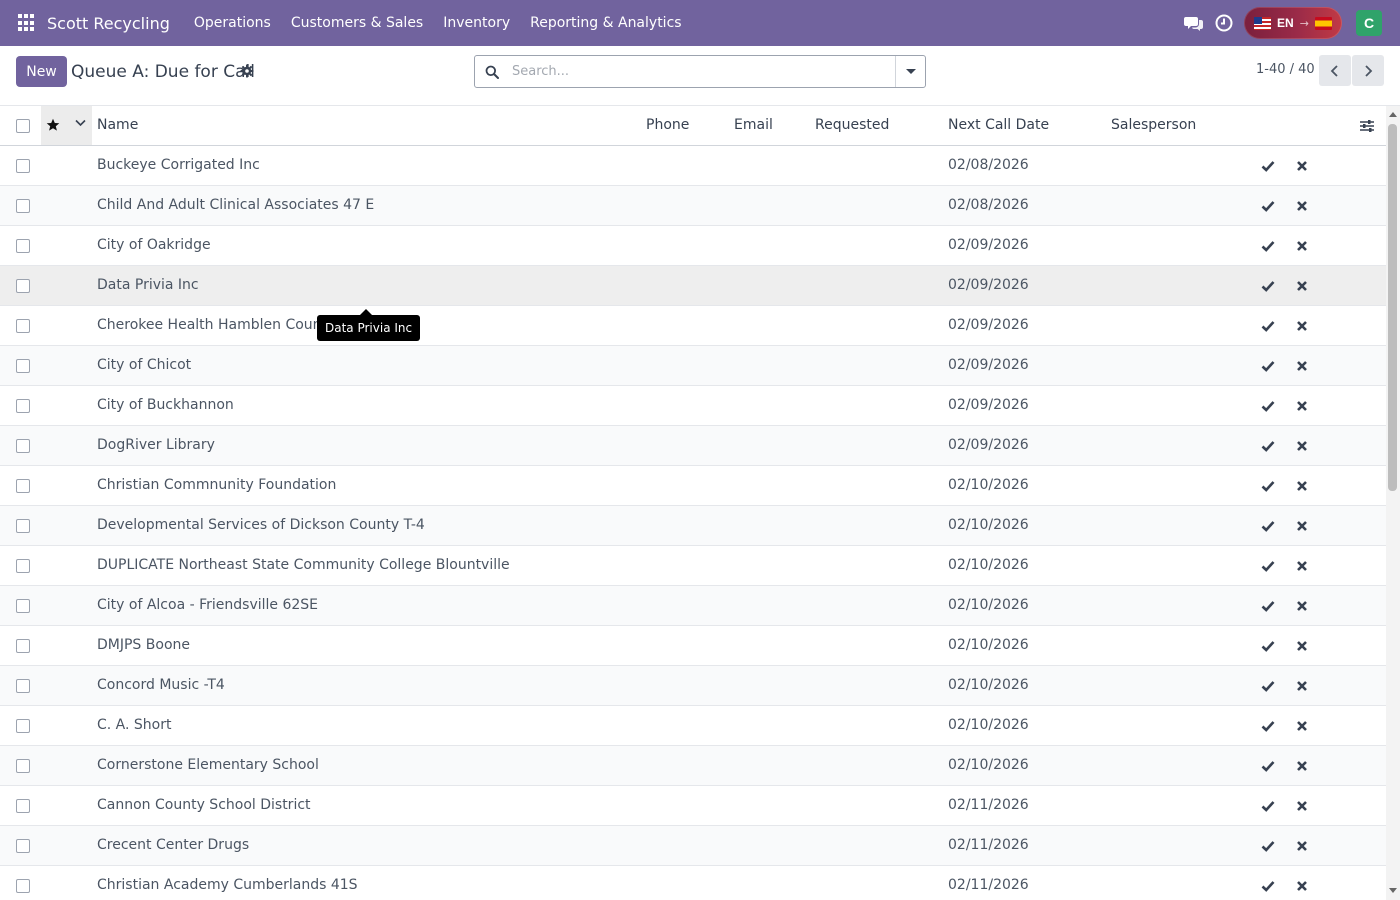  What do you see at coordinates (693, 646) in the screenshot?
I see `table-row: DMJPS Boone 02/10/2026` at bounding box center [693, 646].